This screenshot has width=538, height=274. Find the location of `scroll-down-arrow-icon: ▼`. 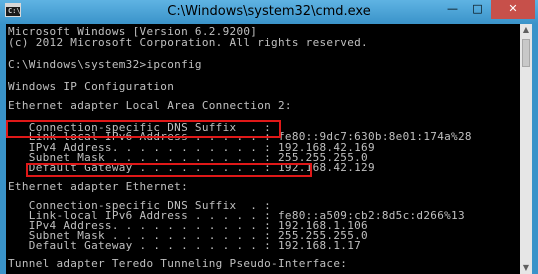

scroll-down-arrow-icon: ▼ is located at coordinates (526, 268).